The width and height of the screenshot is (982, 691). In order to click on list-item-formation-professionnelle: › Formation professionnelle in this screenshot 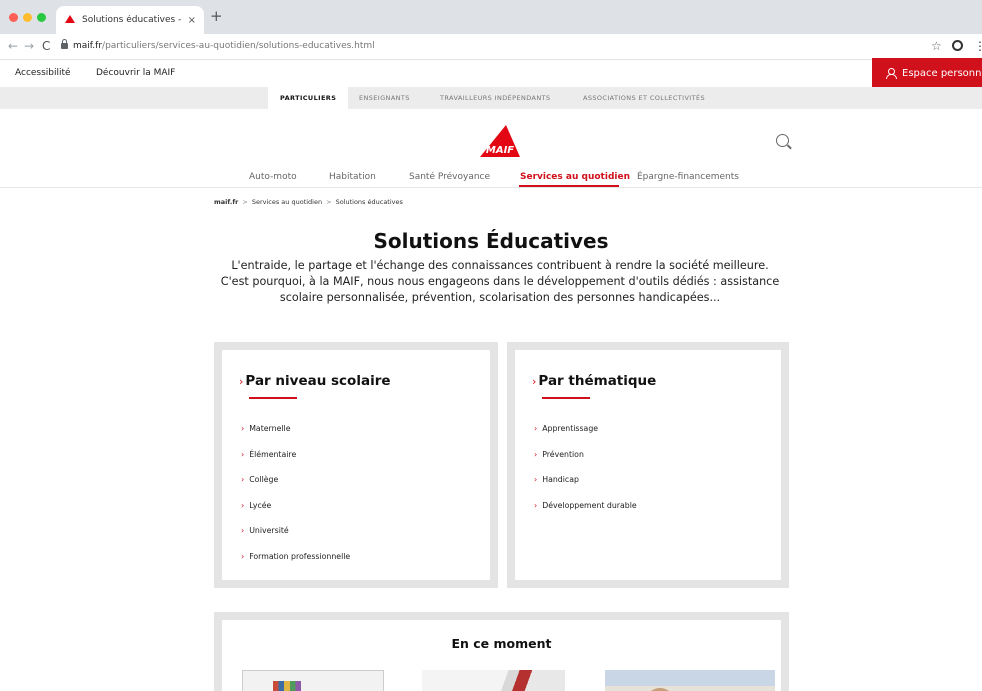, I will do `click(295, 565)`.